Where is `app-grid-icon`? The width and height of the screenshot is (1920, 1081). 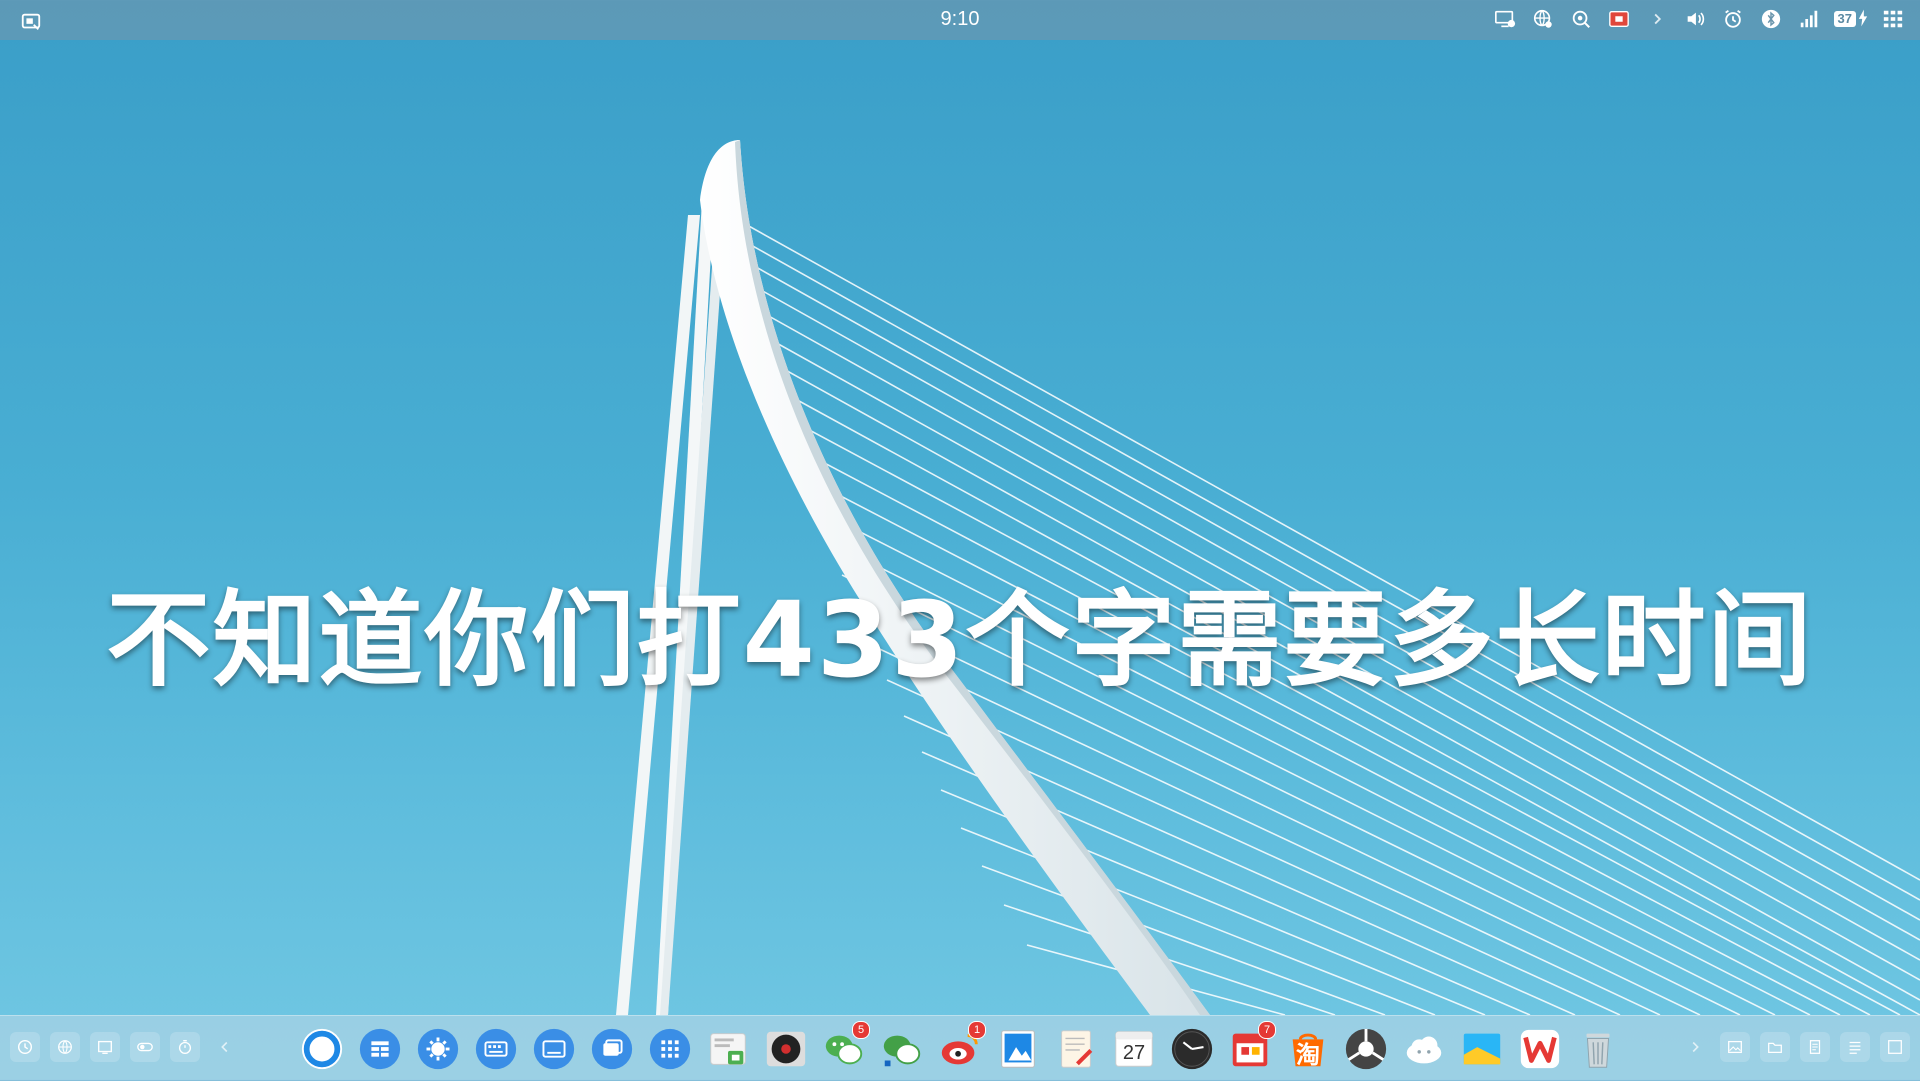
app-grid-icon is located at coordinates (1893, 19).